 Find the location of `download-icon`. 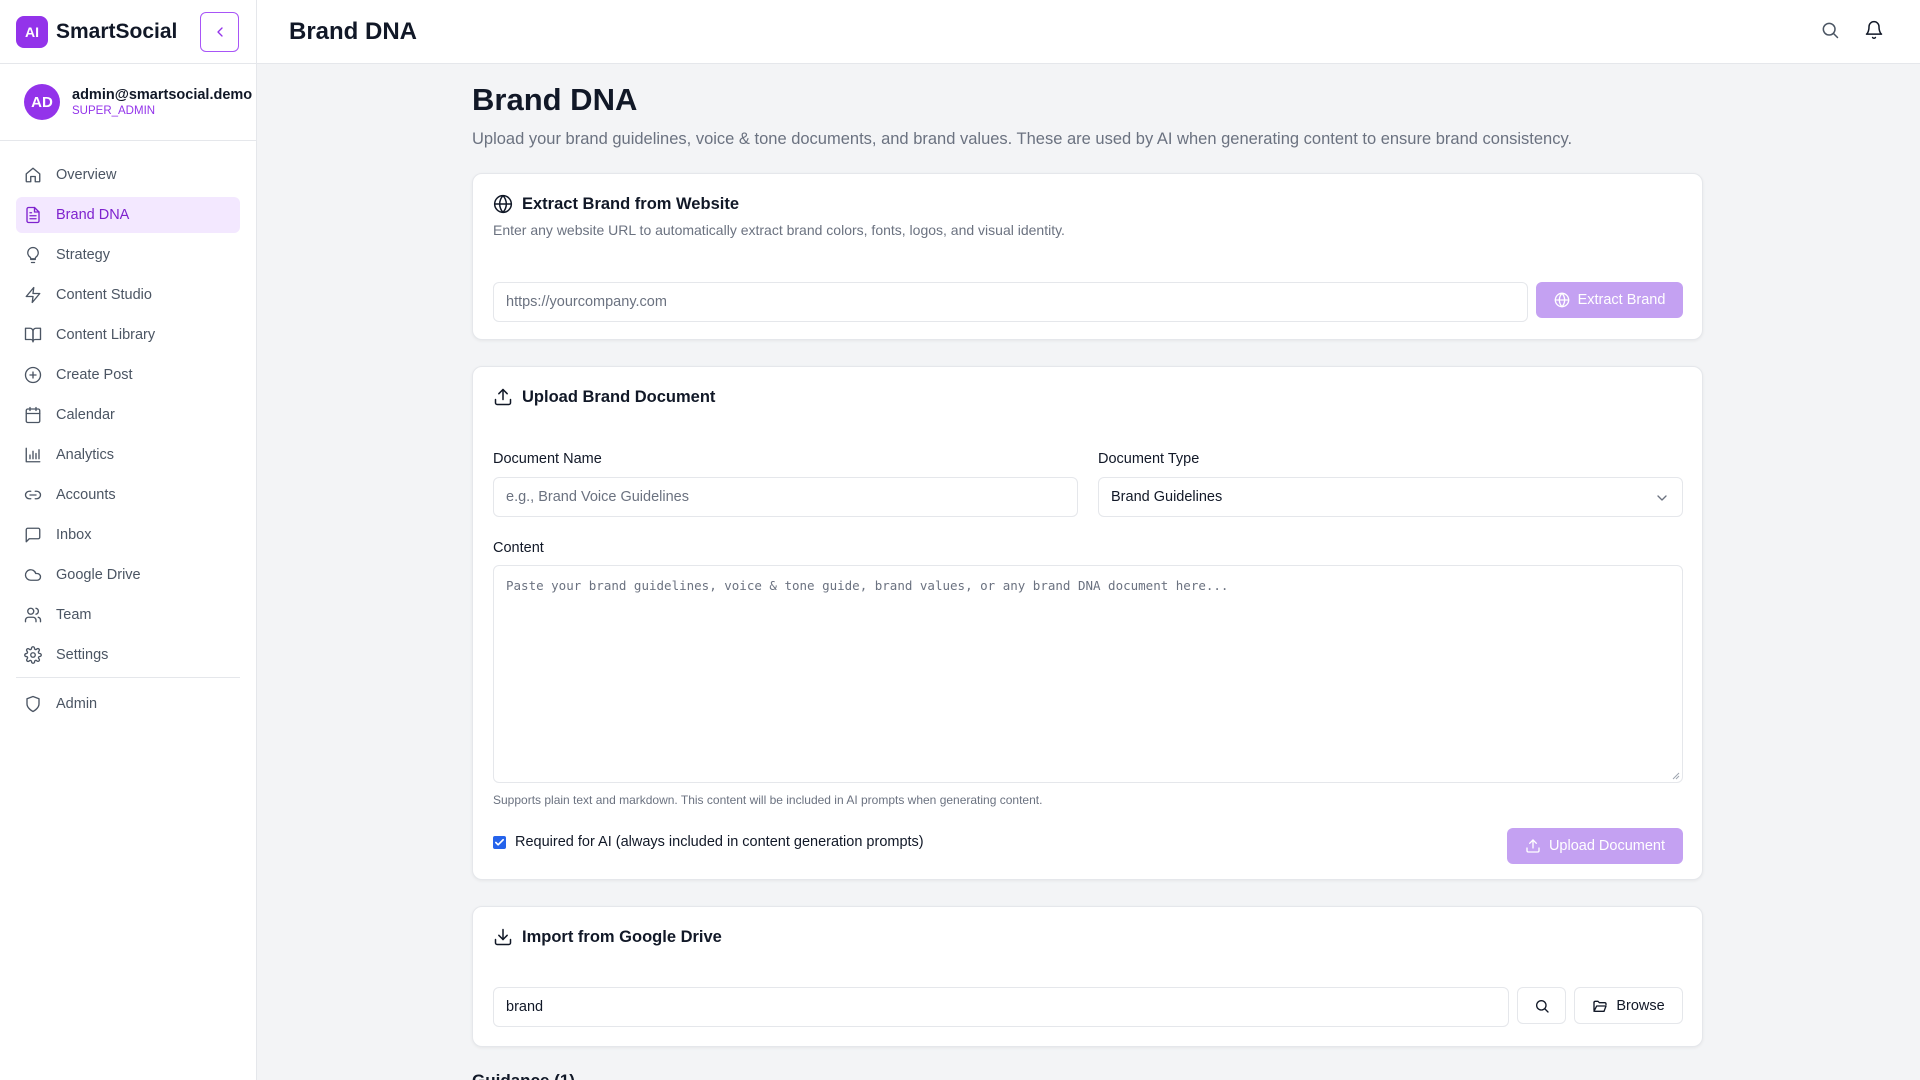

download-icon is located at coordinates (503, 937).